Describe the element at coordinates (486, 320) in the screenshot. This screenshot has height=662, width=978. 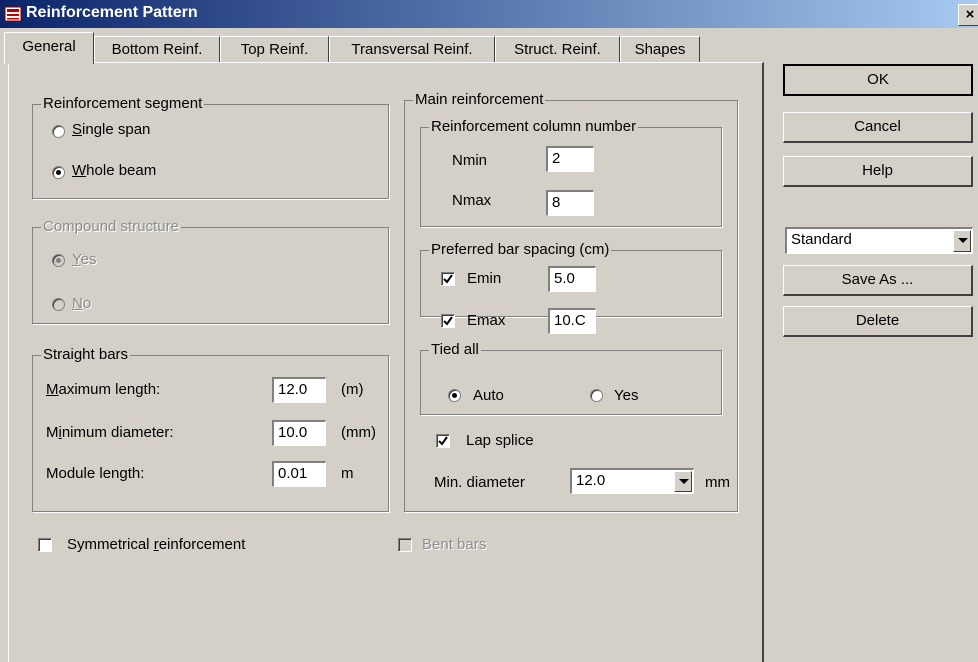
I see `emax-label: Emax` at that location.